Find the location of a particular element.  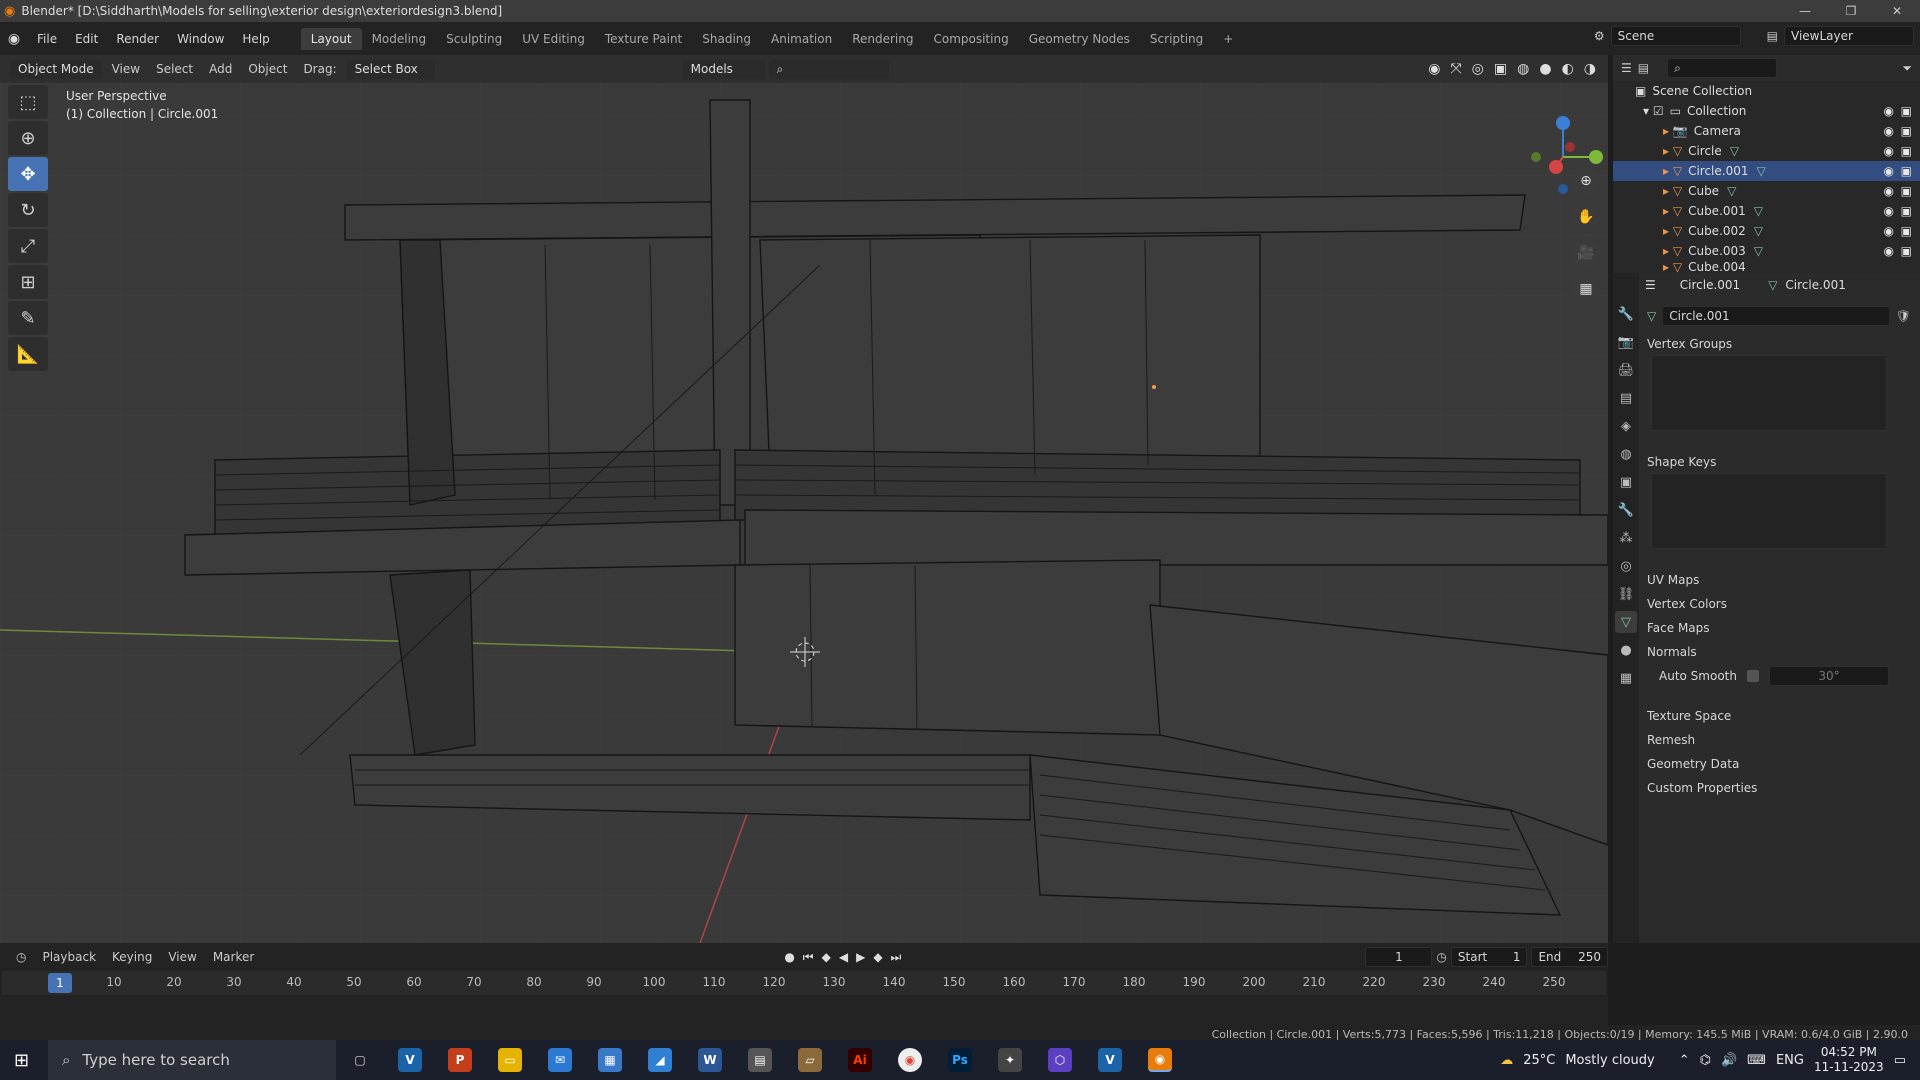

jump-end-icon: ⏭ is located at coordinates (896, 957).